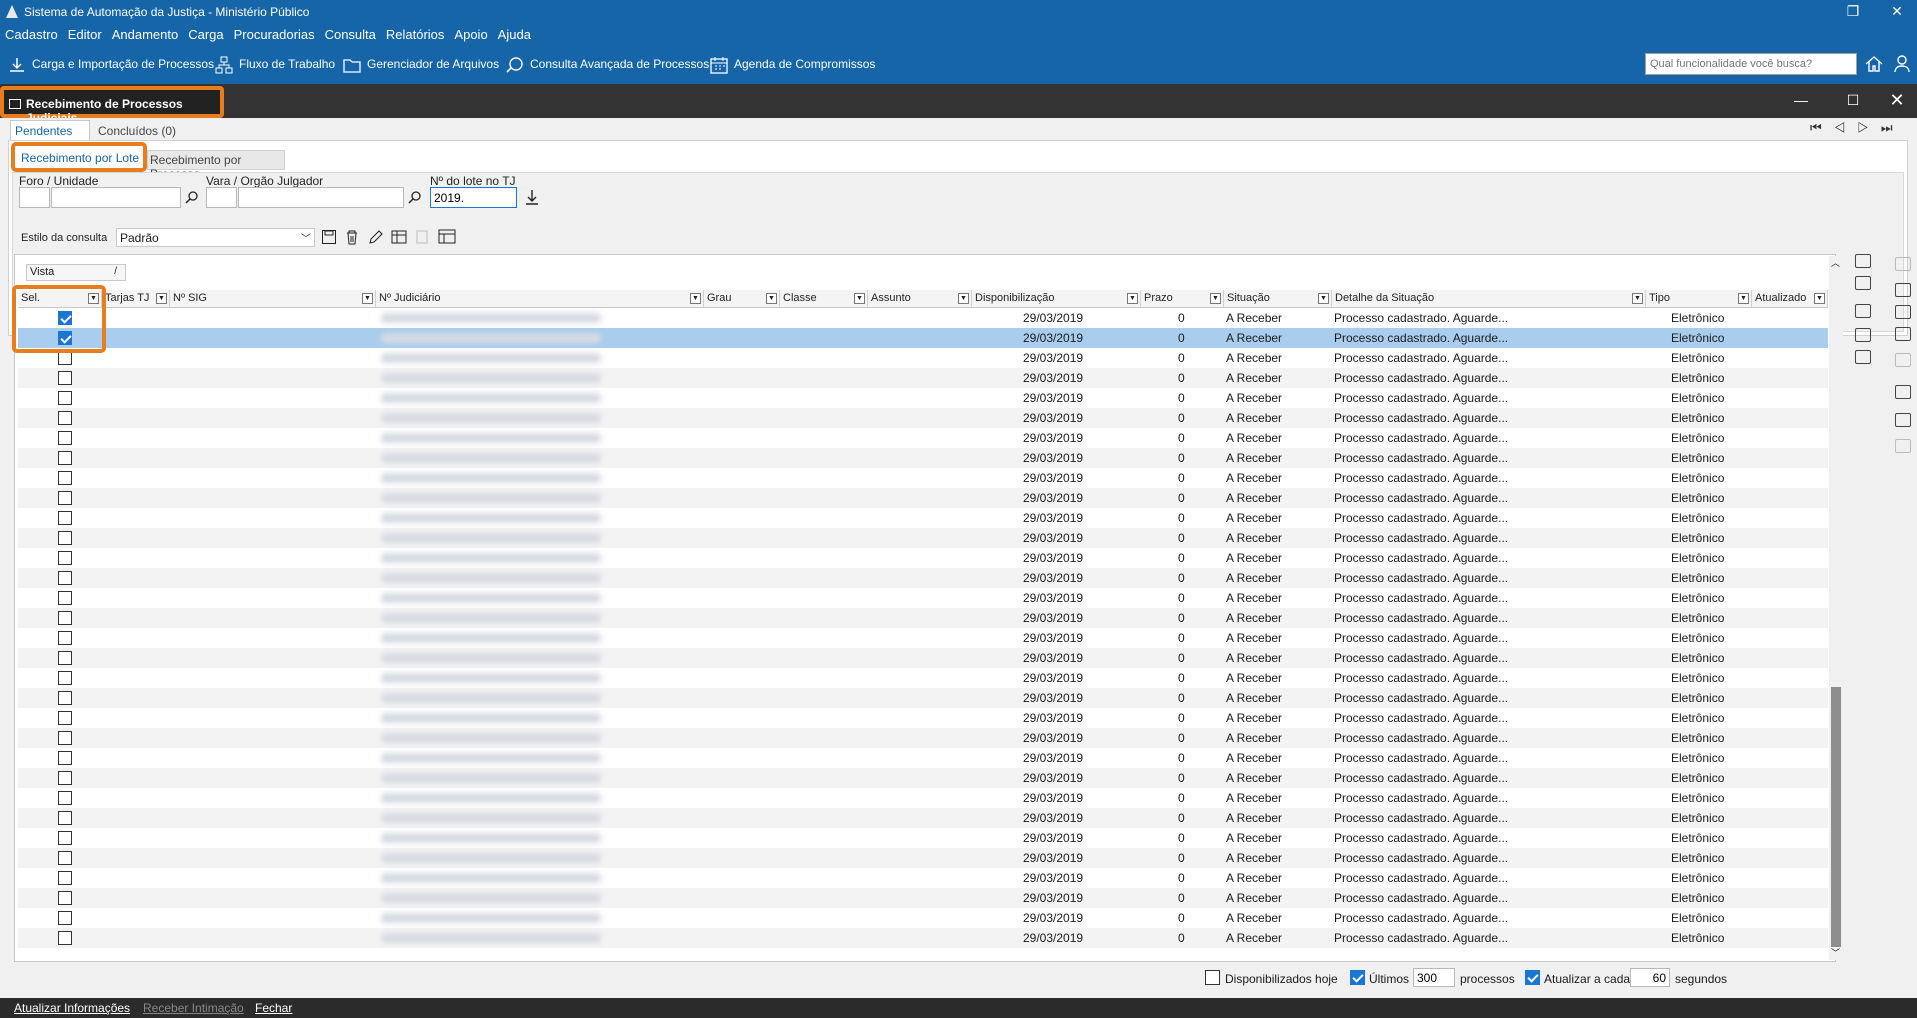 The height and width of the screenshot is (1018, 1917). I want to click on search-doc-icon, so click(1903, 420).